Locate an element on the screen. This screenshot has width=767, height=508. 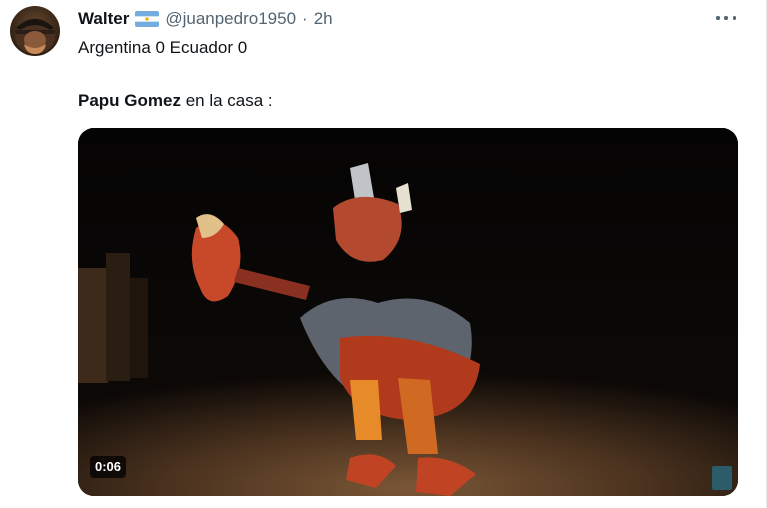
display-name: Walter is located at coordinates (103, 19).